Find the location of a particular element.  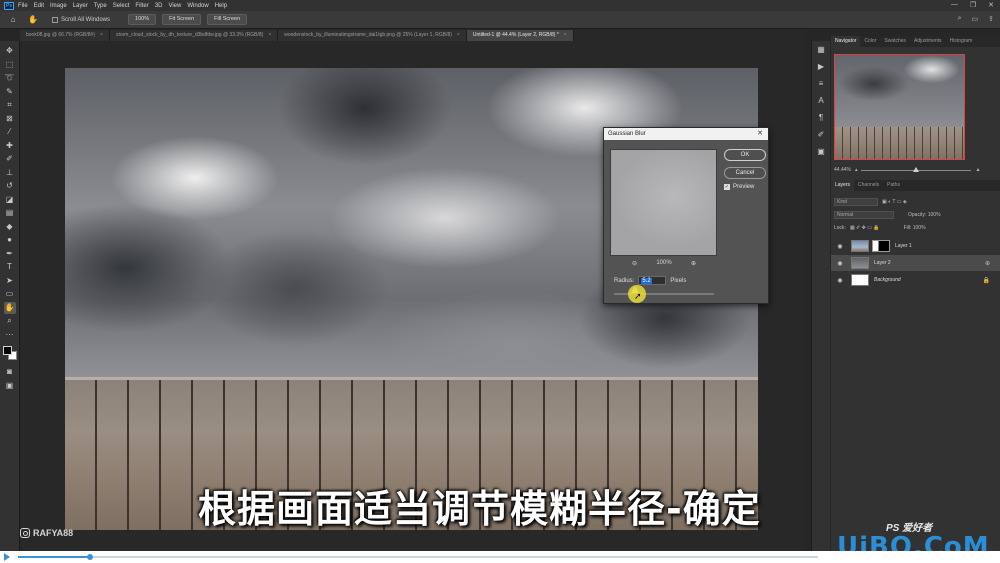

blend-mode-select: Normal is located at coordinates (864, 214).